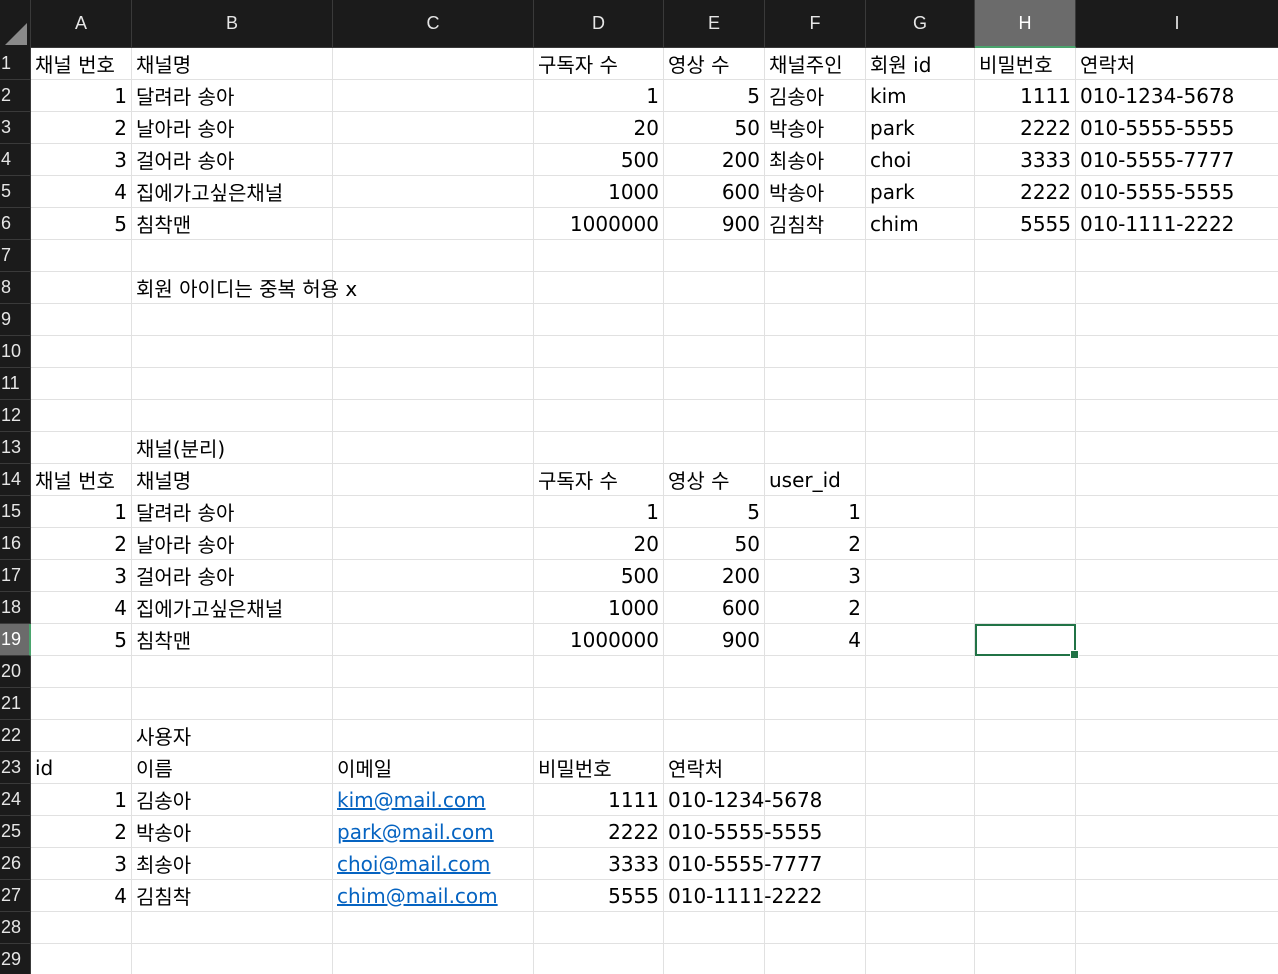 Image resolution: width=1278 pixels, height=974 pixels. What do you see at coordinates (714, 384) in the screenshot?
I see `cell-e11` at bounding box center [714, 384].